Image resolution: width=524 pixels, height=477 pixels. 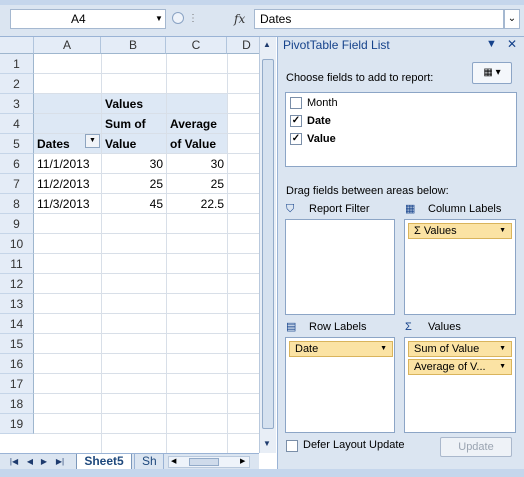 I want to click on pivot-avg-cell: 30, so click(x=195, y=164).